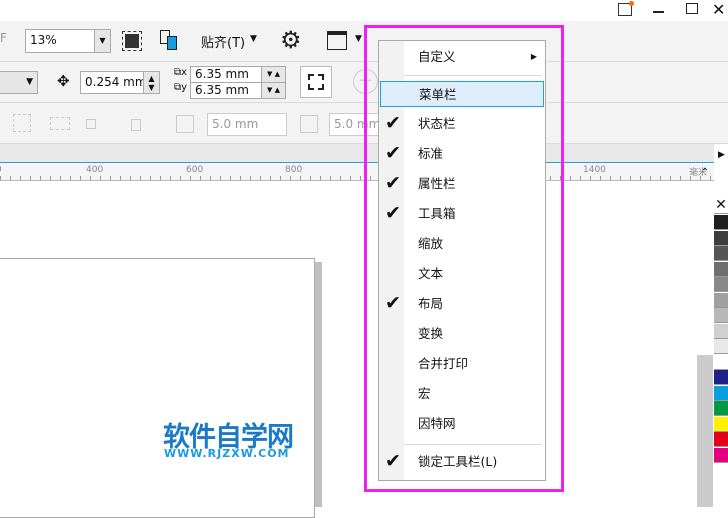  What do you see at coordinates (318, 384) in the screenshot?
I see `page-shadow` at bounding box center [318, 384].